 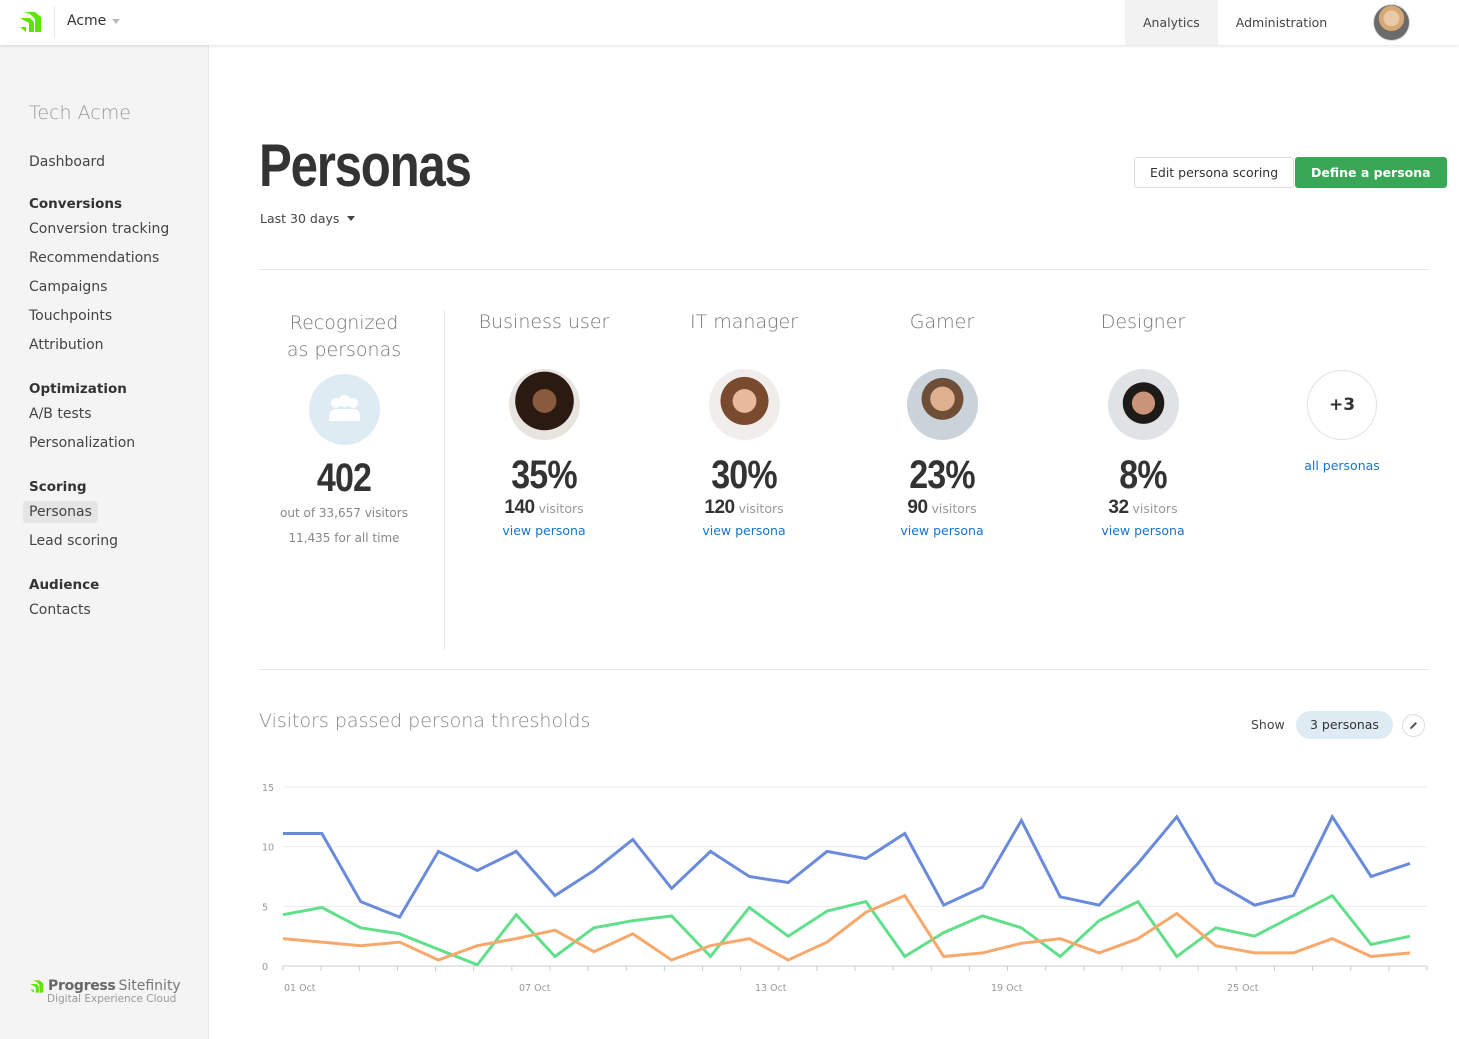 I want to click on y-tick-label: 15, so click(x=268, y=788).